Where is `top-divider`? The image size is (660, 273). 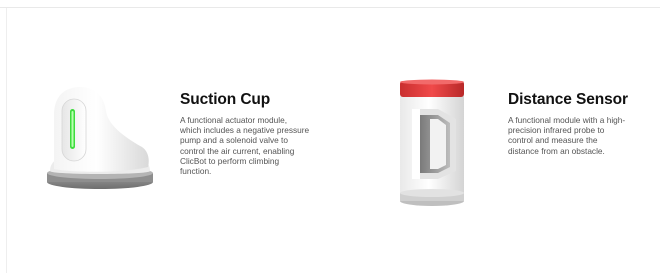
top-divider is located at coordinates (330, 7).